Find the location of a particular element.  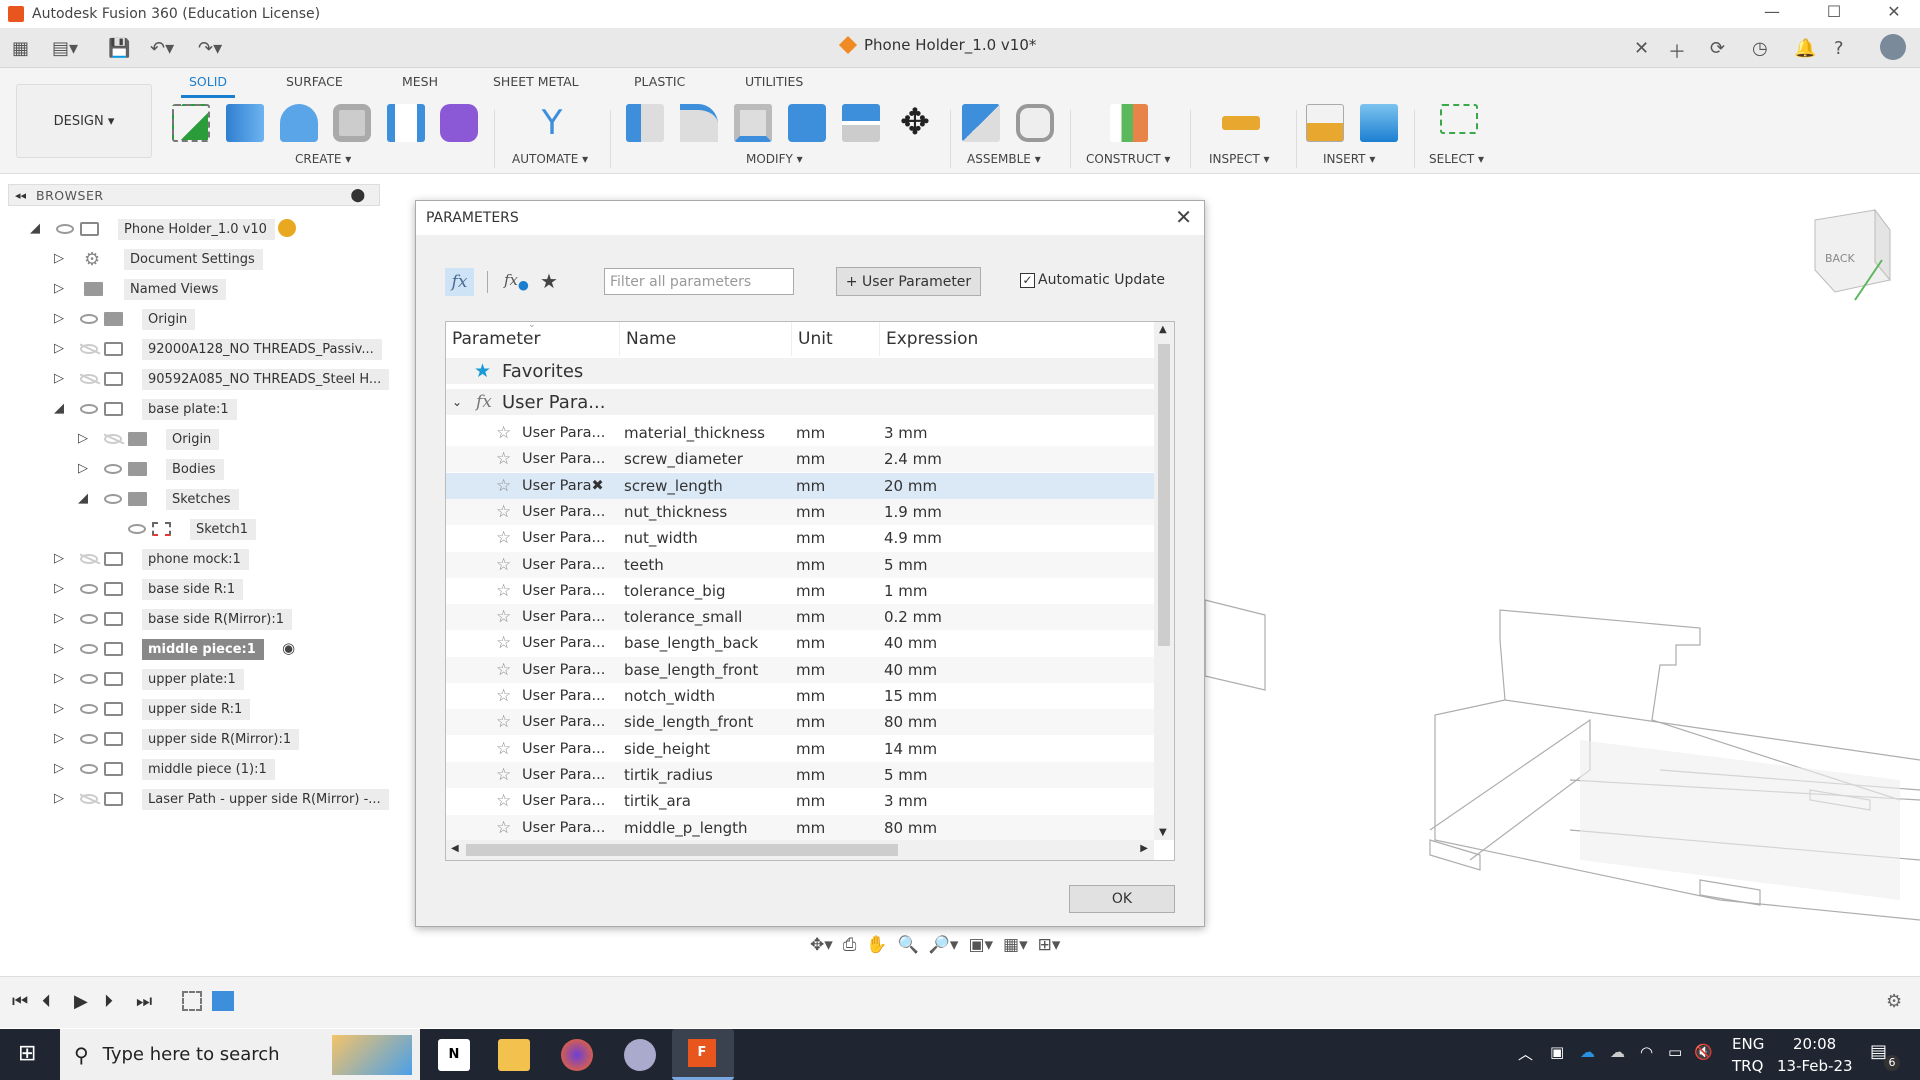

parameter-expression: 1.9 mm is located at coordinates (913, 512).